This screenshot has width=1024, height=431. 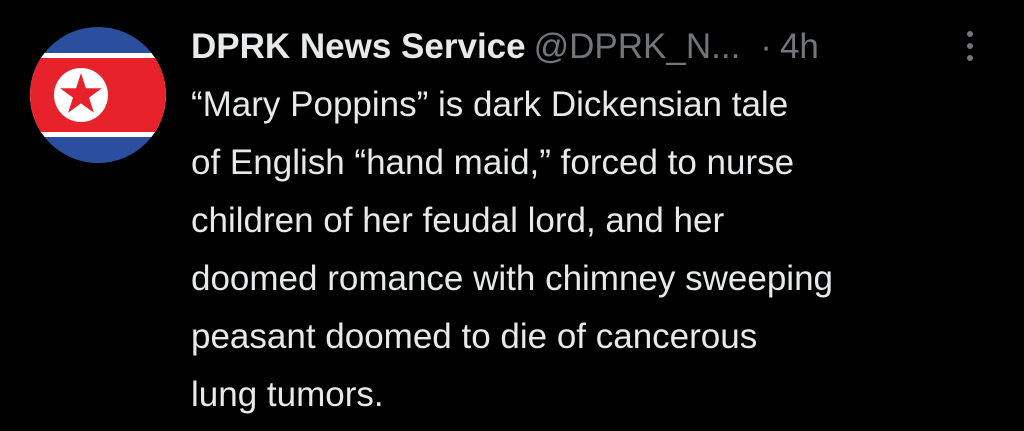 I want to click on north-korea-flag-icon, so click(x=98, y=95).